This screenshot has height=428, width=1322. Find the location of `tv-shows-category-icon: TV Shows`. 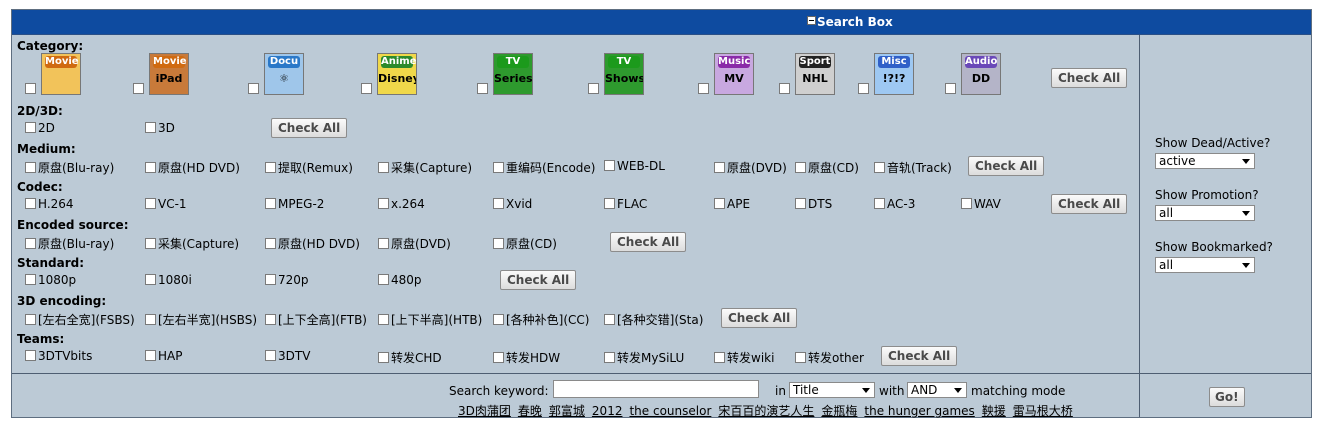

tv-shows-category-icon: TV Shows is located at coordinates (624, 74).